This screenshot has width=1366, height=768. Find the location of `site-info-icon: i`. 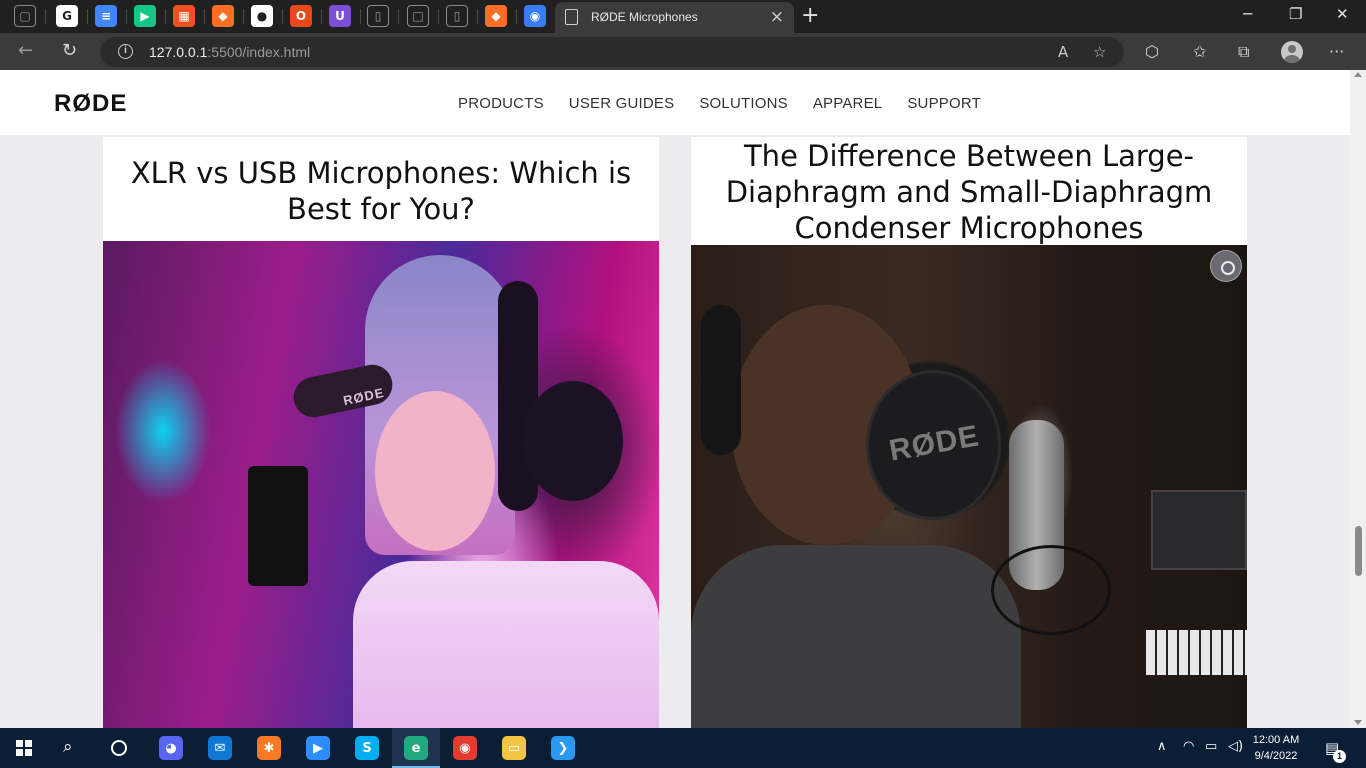

site-info-icon: i is located at coordinates (125, 51).